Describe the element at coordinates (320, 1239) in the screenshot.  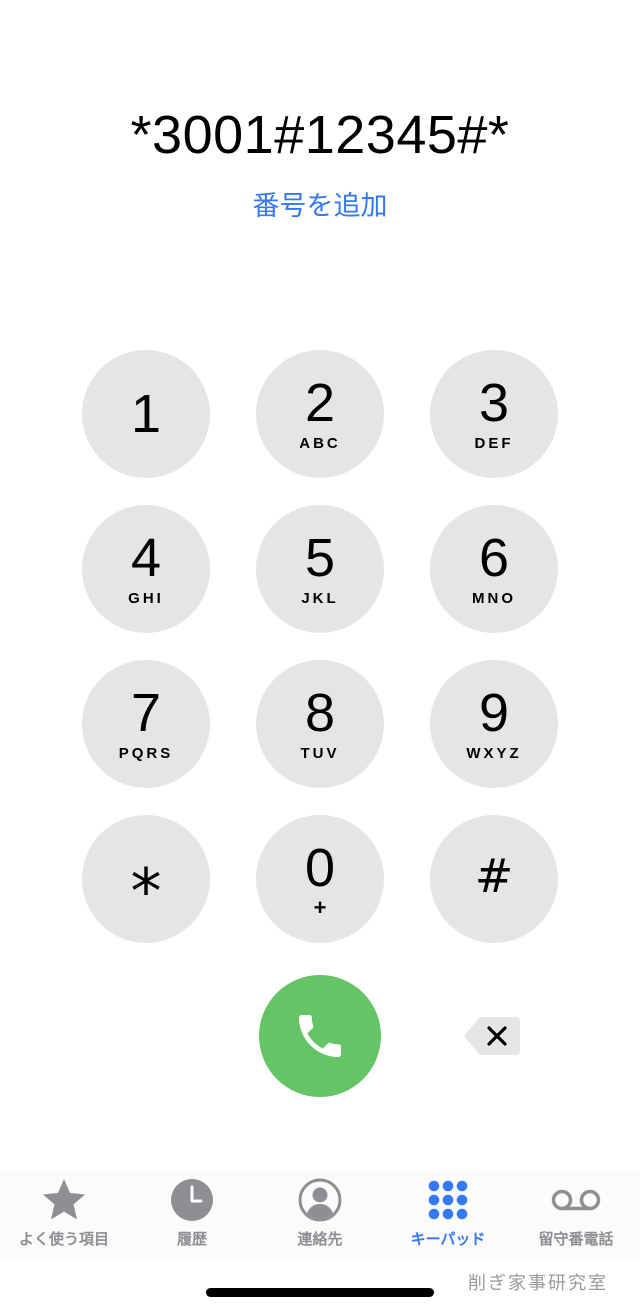
I see `tab-label: 連絡先` at that location.